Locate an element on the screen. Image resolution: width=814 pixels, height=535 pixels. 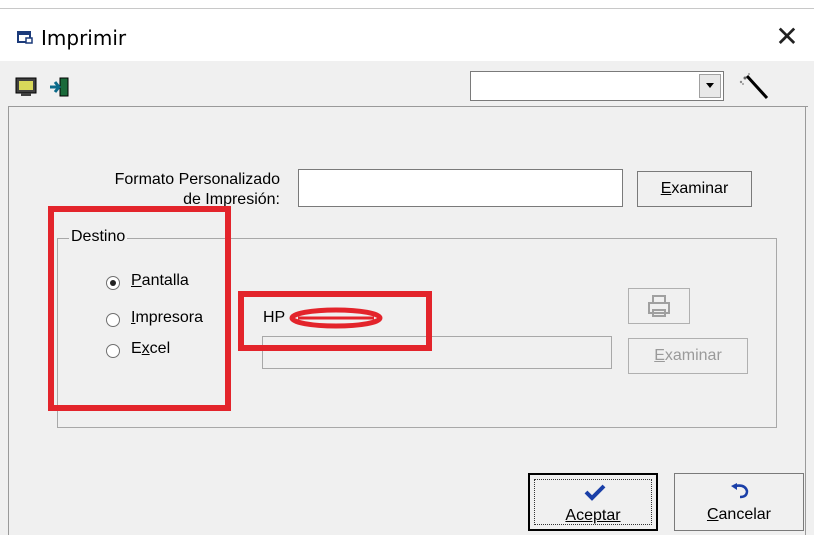
wand-button is located at coordinates (755, 86).